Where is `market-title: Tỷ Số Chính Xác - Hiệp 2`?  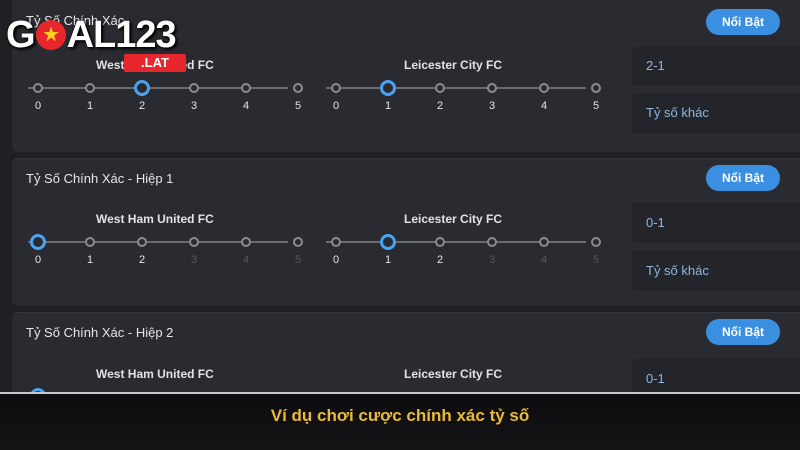
market-title: Tỷ Số Chính Xác - Hiệp 2 is located at coordinates (100, 332).